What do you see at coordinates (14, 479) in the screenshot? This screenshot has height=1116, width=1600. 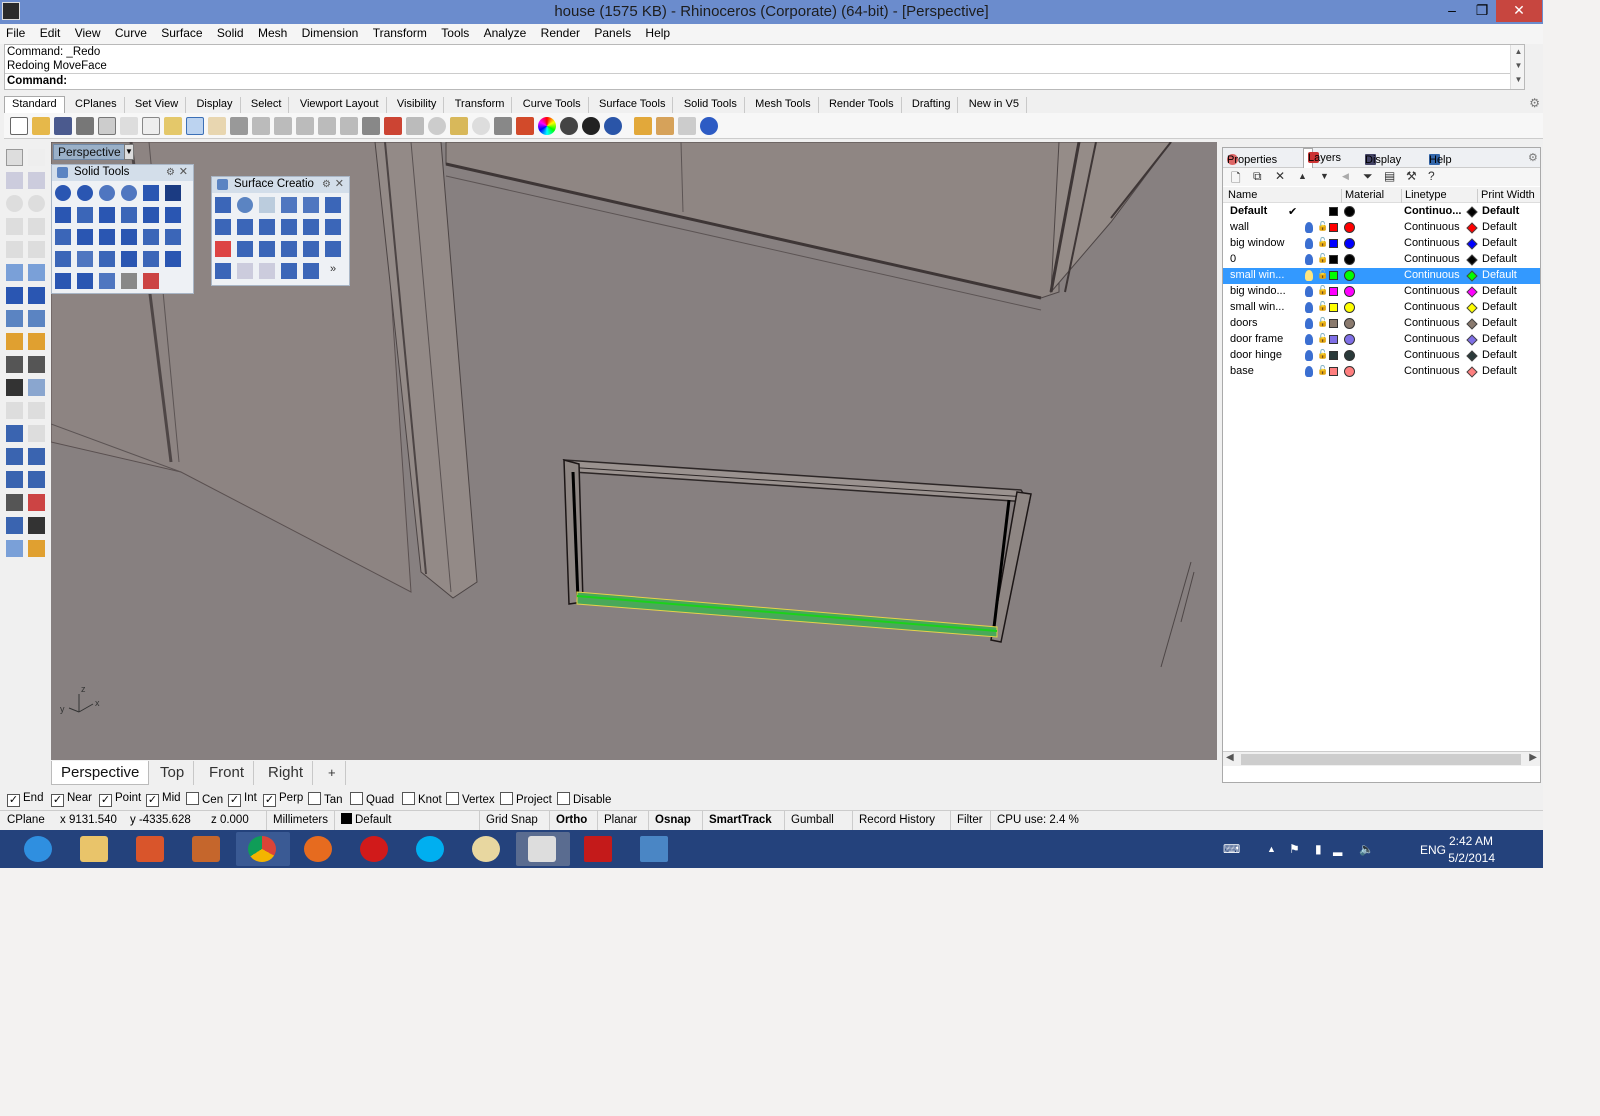 I see `block-icon` at bounding box center [14, 479].